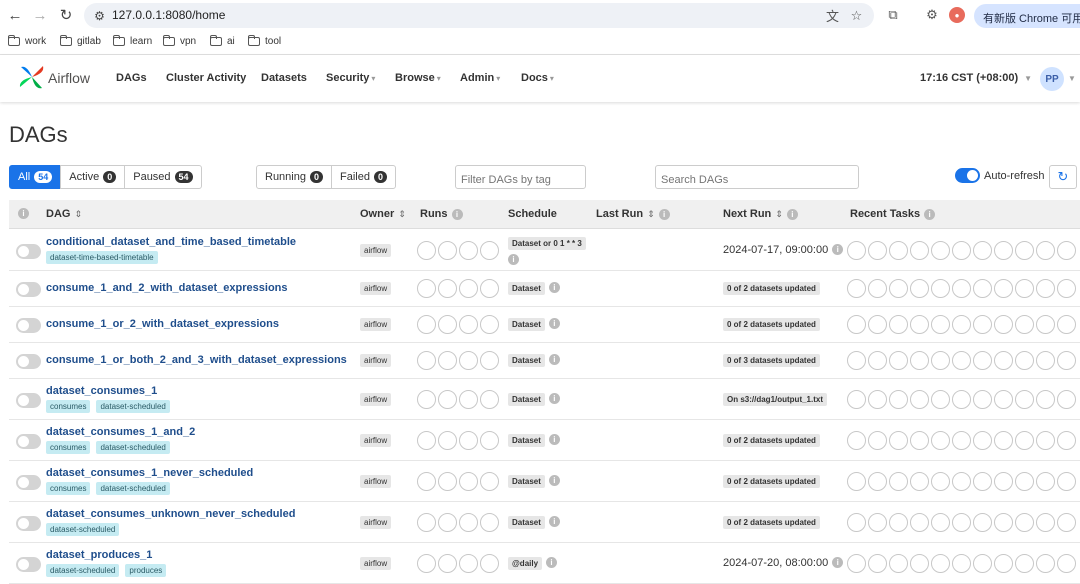 This screenshot has height=584, width=1080. Describe the element at coordinates (294, 177) in the screenshot. I see `filter-running-button: Running 0` at that location.